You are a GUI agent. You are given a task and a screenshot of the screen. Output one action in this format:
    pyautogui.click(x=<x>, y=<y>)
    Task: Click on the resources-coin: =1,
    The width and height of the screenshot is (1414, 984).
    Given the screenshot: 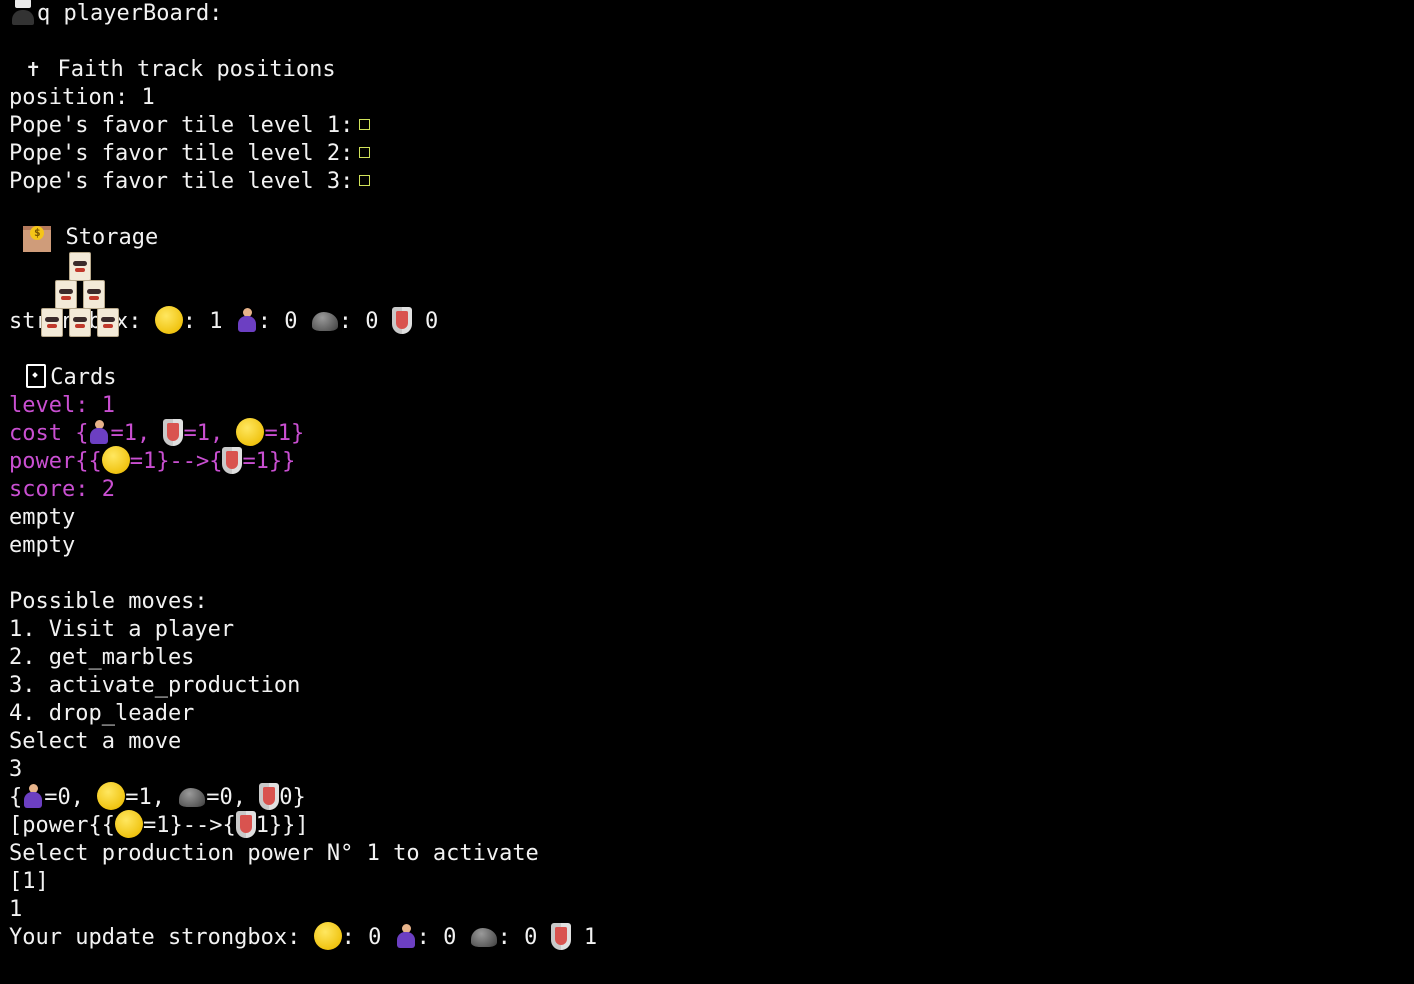 What is the action you would take?
    pyautogui.click(x=152, y=797)
    